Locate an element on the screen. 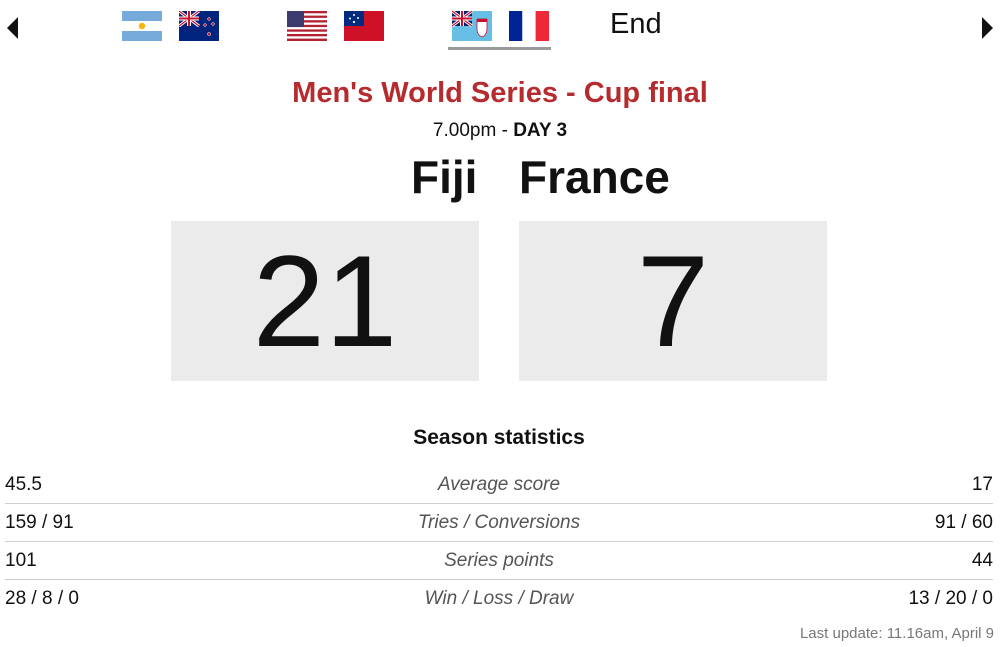  match-time-line: 7.00pm - DAY 3 is located at coordinates (500, 131).